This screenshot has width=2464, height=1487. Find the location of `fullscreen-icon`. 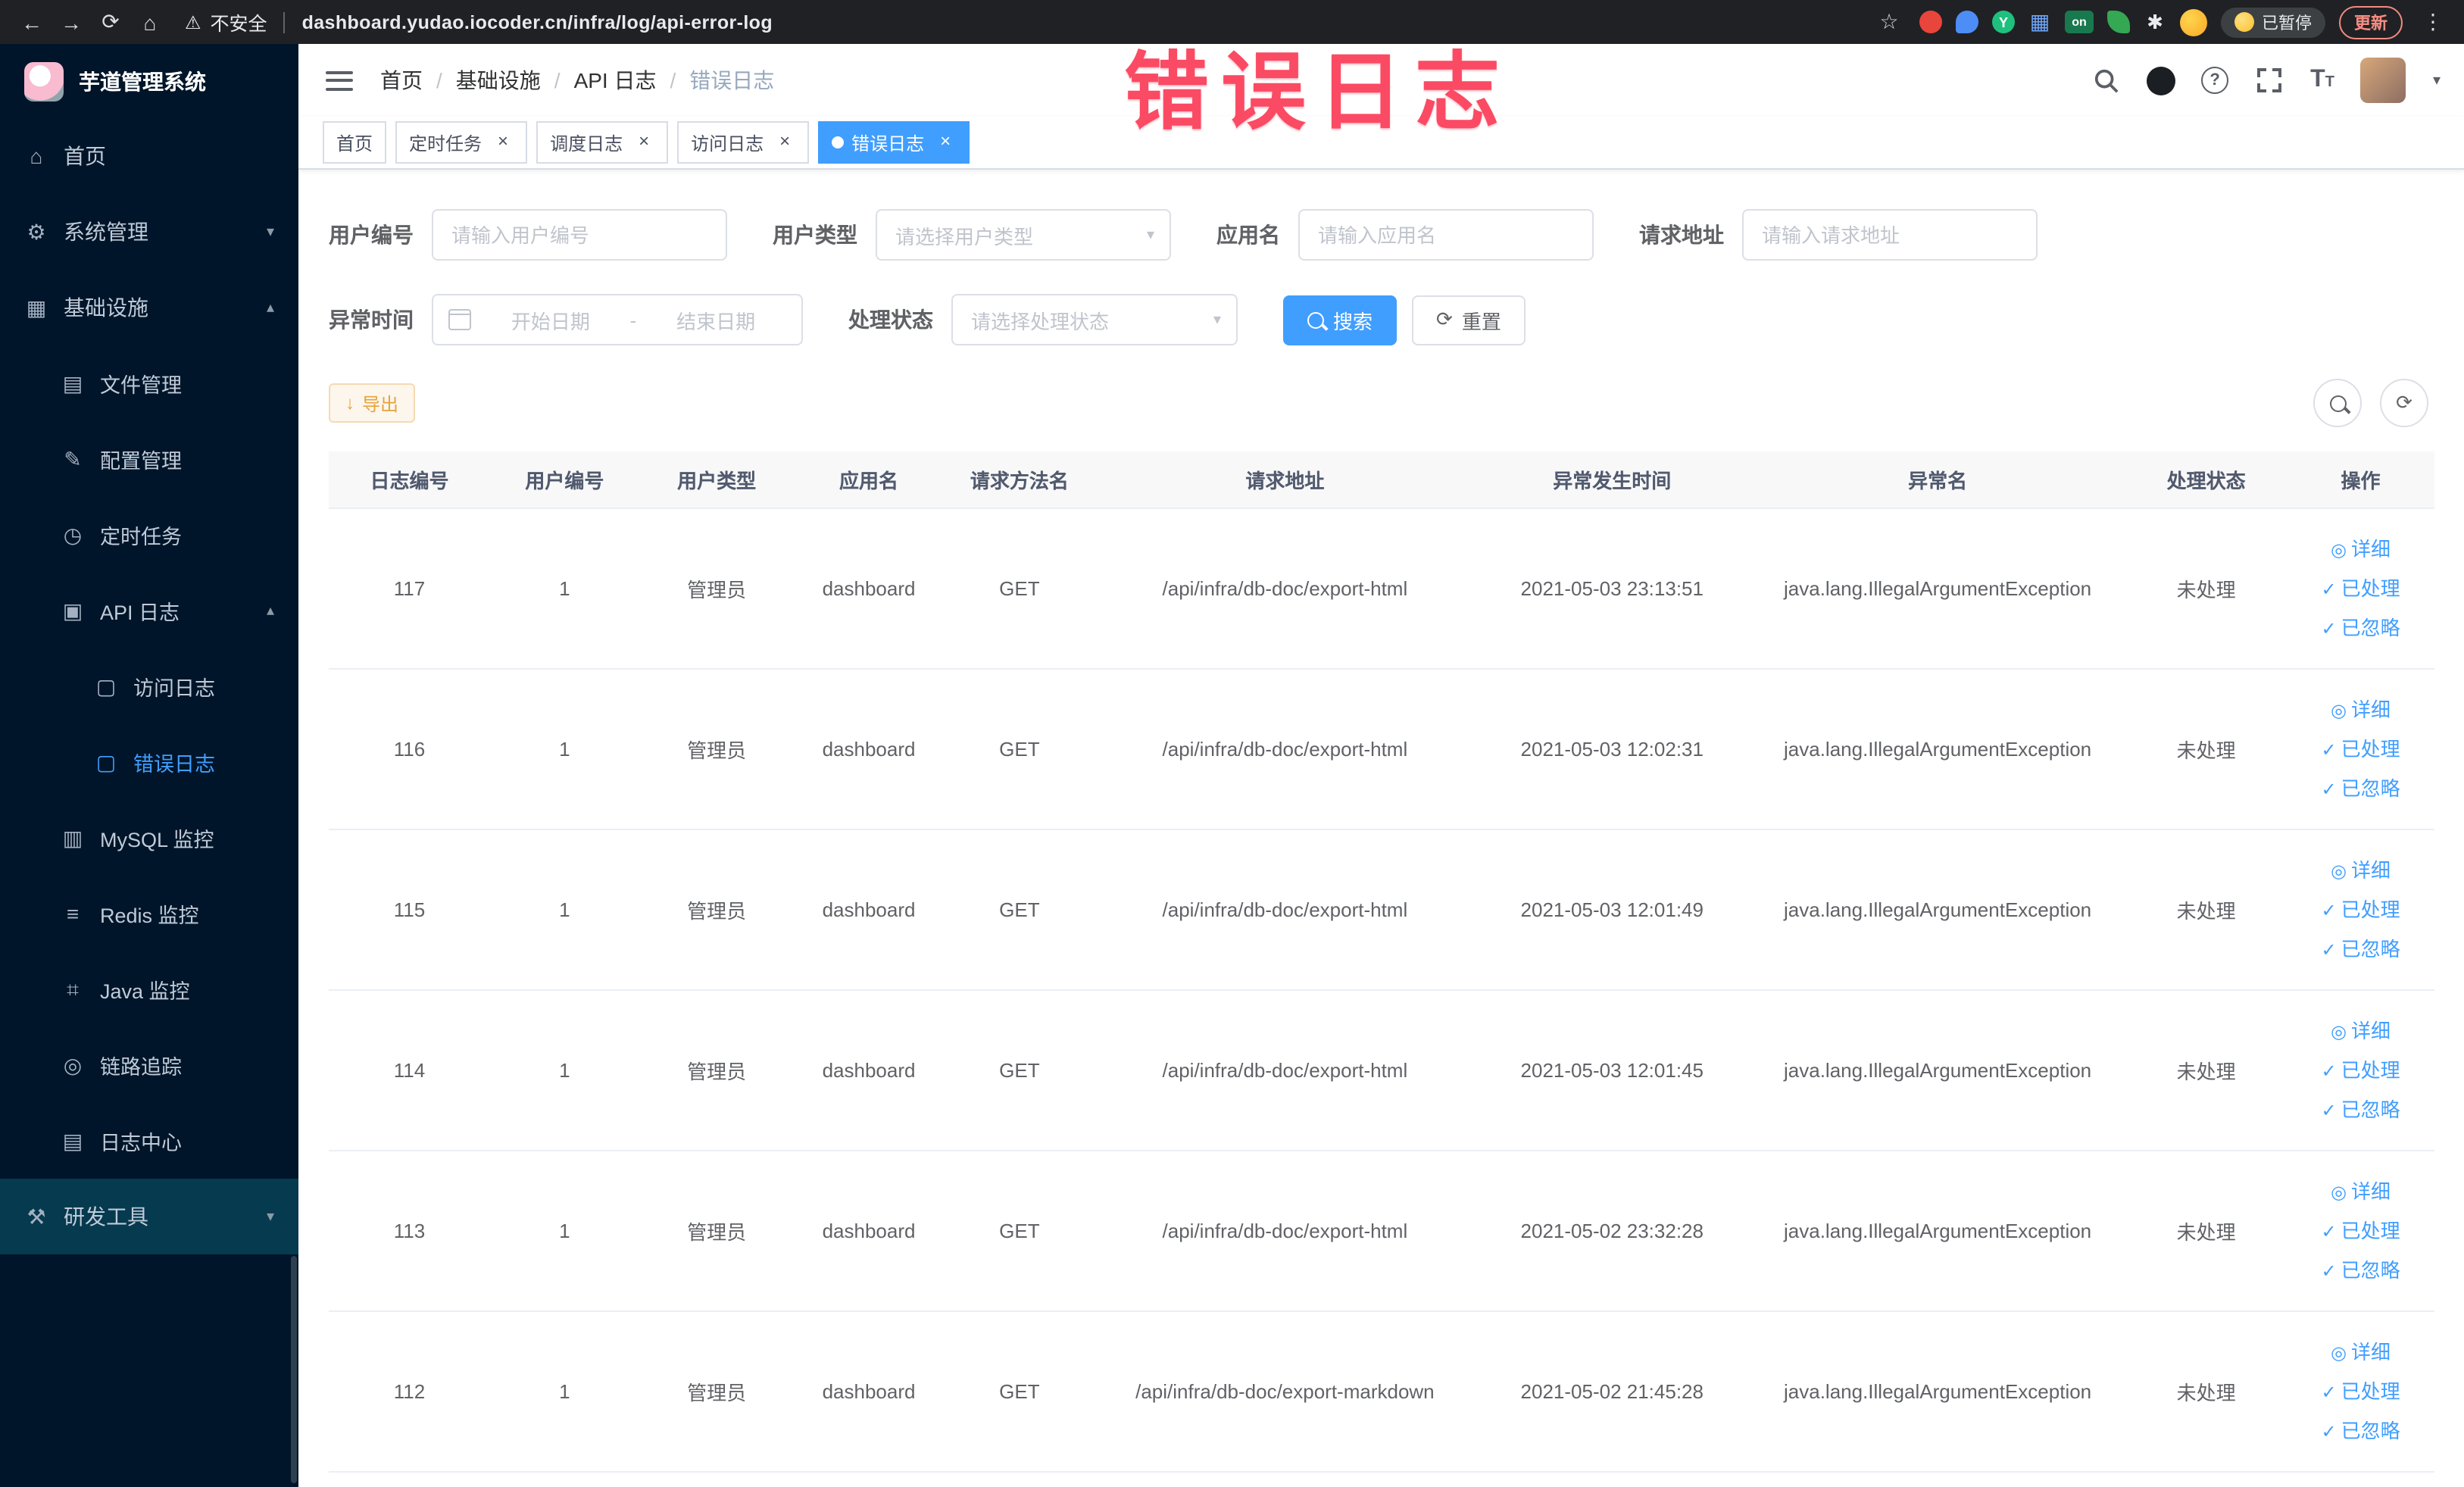

fullscreen-icon is located at coordinates (2269, 80).